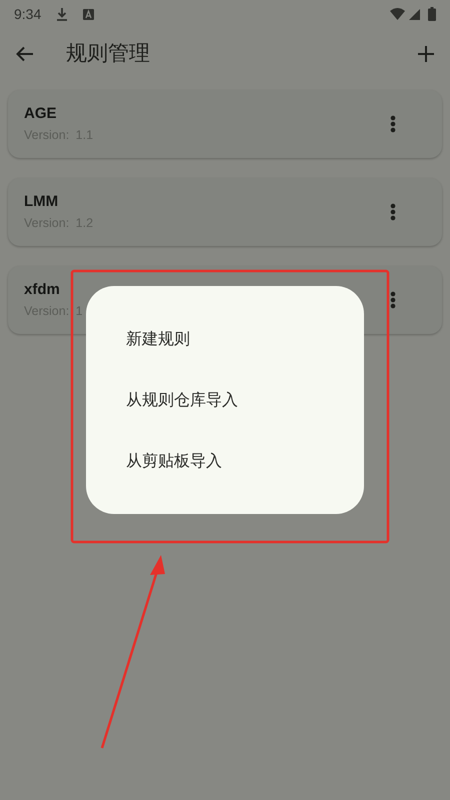  What do you see at coordinates (41, 114) in the screenshot?
I see `rule-name: AGE` at bounding box center [41, 114].